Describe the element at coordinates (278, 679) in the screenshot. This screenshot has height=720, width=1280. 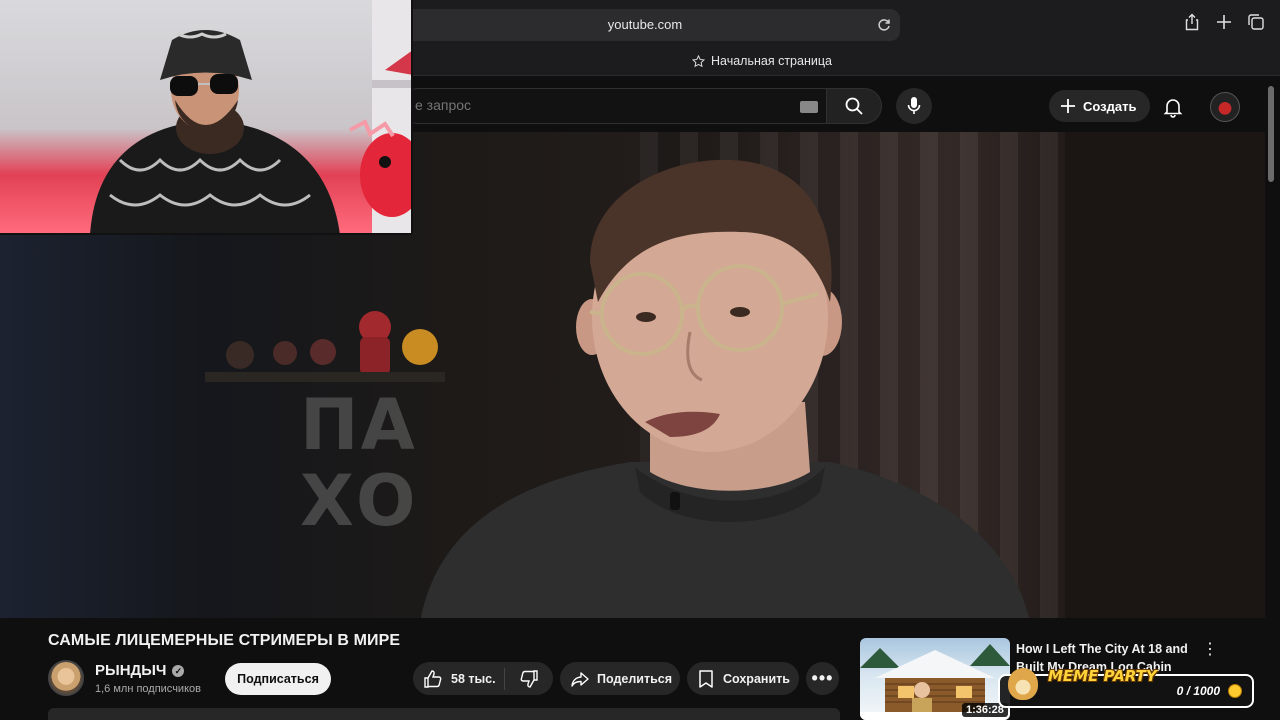
I see `subscribe-button: Подписаться` at that location.